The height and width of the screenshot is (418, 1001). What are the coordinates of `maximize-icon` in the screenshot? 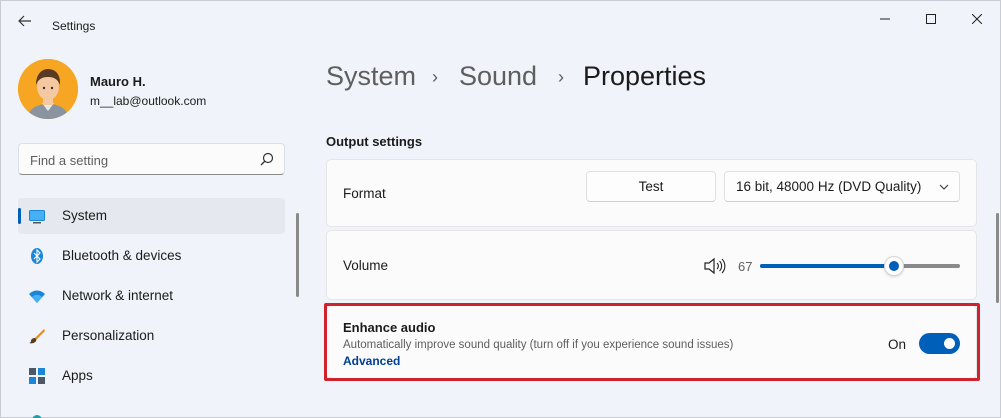 It's located at (931, 19).